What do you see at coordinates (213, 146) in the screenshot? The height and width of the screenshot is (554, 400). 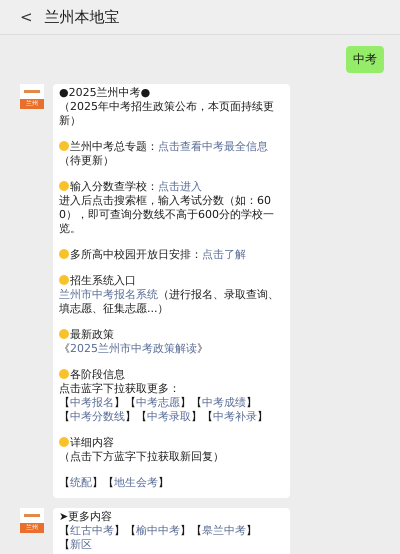 I see `text-link: 点击查看中考最全信息` at bounding box center [213, 146].